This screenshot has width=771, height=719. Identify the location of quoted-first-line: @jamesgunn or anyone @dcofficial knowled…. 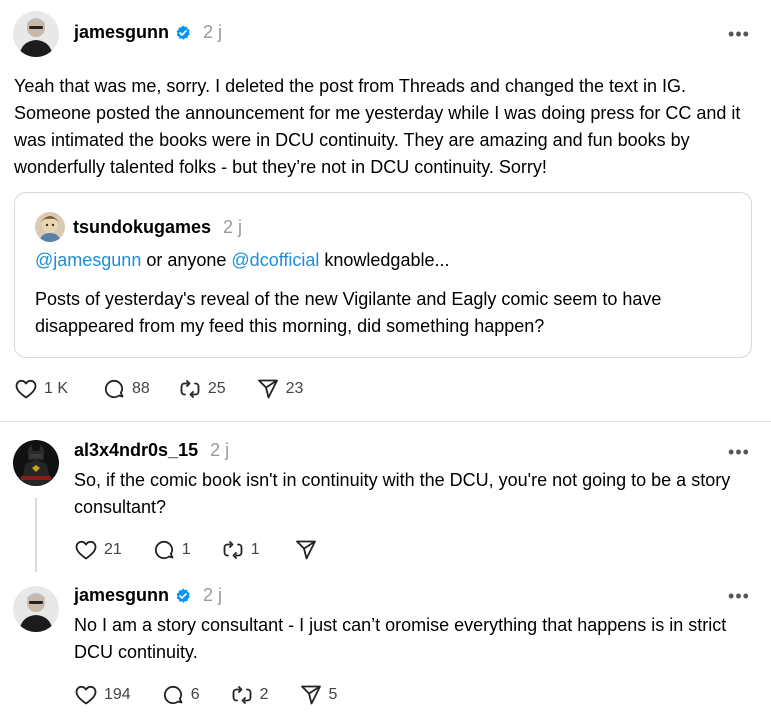
(385, 260).